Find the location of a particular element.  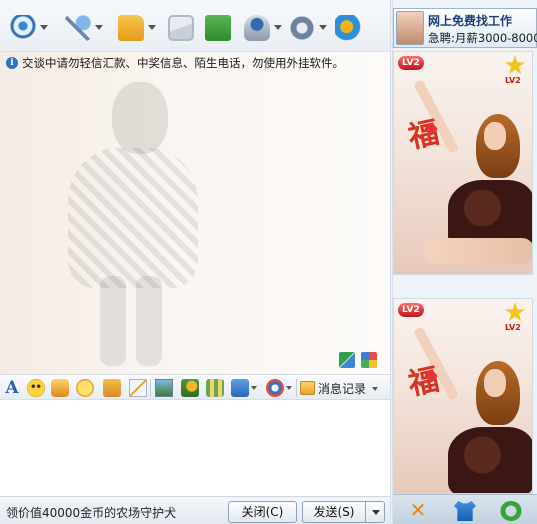

send-file-button is located at coordinates (136, 32).